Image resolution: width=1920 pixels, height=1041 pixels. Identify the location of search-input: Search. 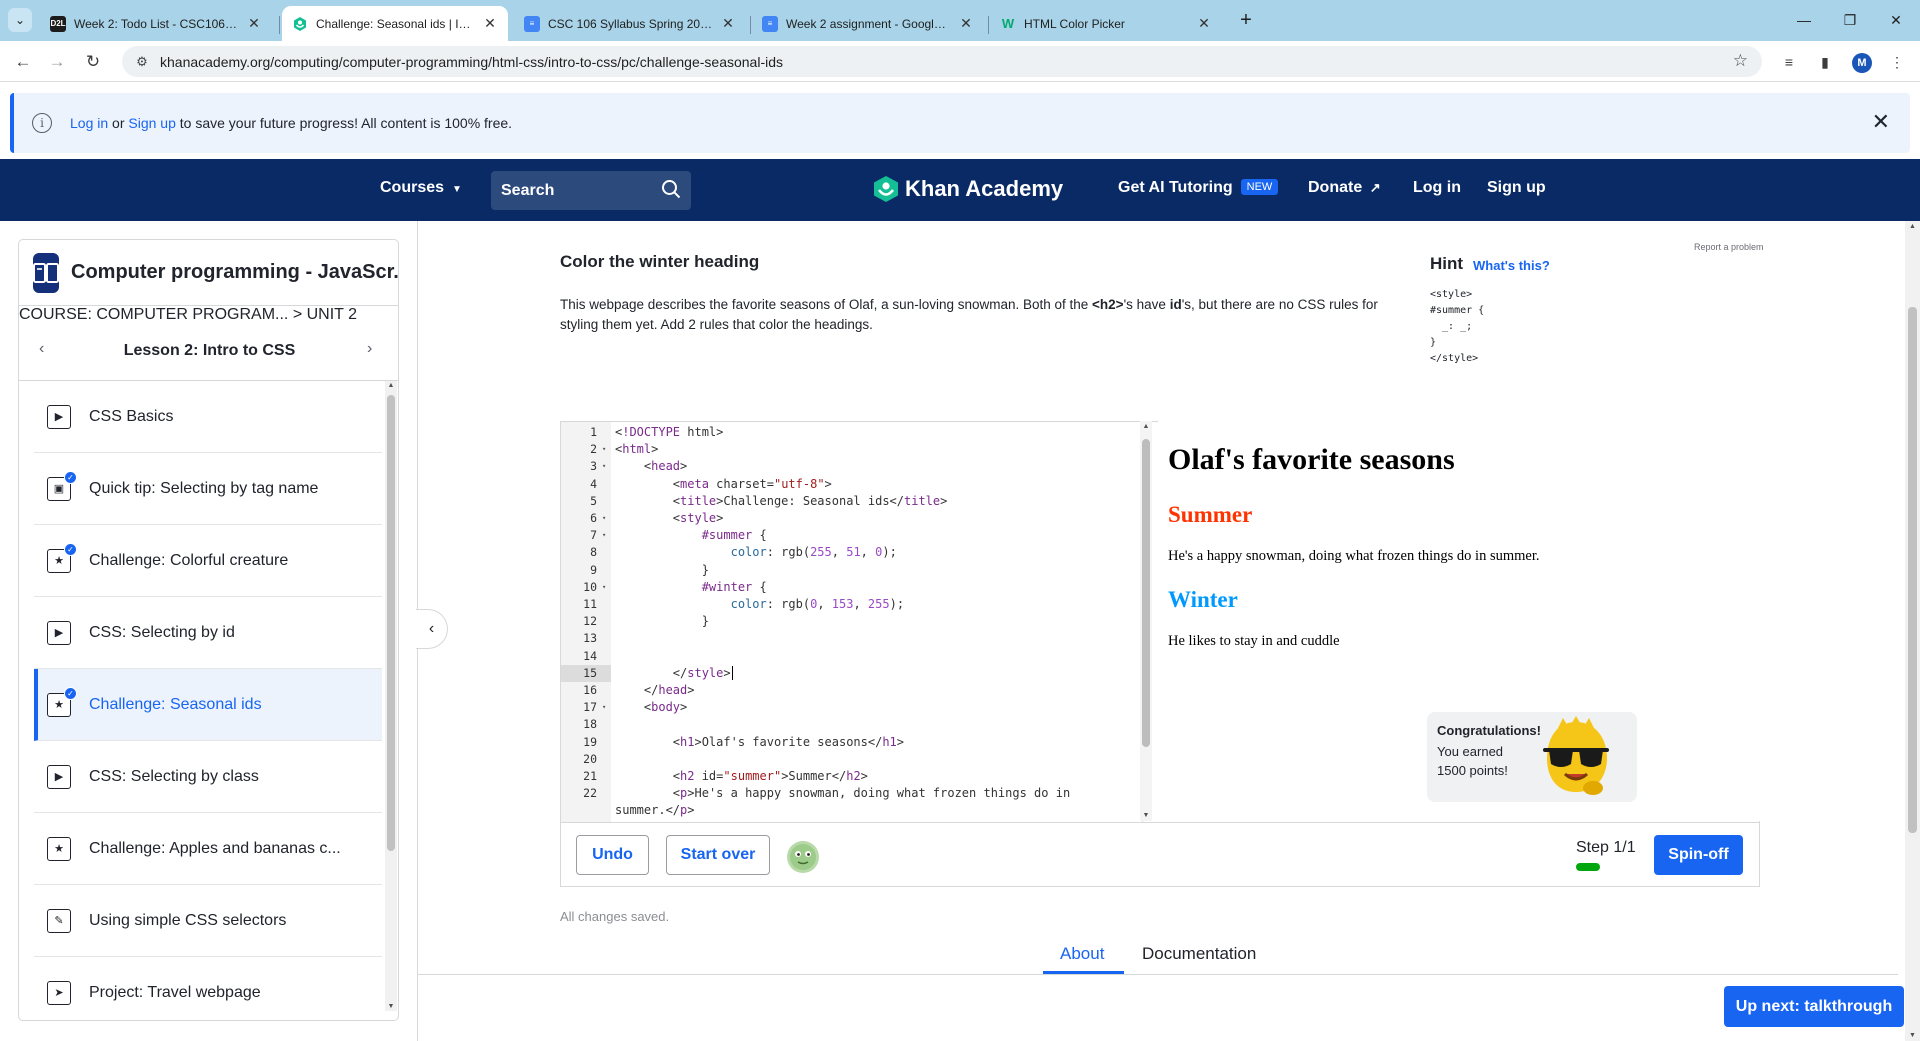
(591, 190).